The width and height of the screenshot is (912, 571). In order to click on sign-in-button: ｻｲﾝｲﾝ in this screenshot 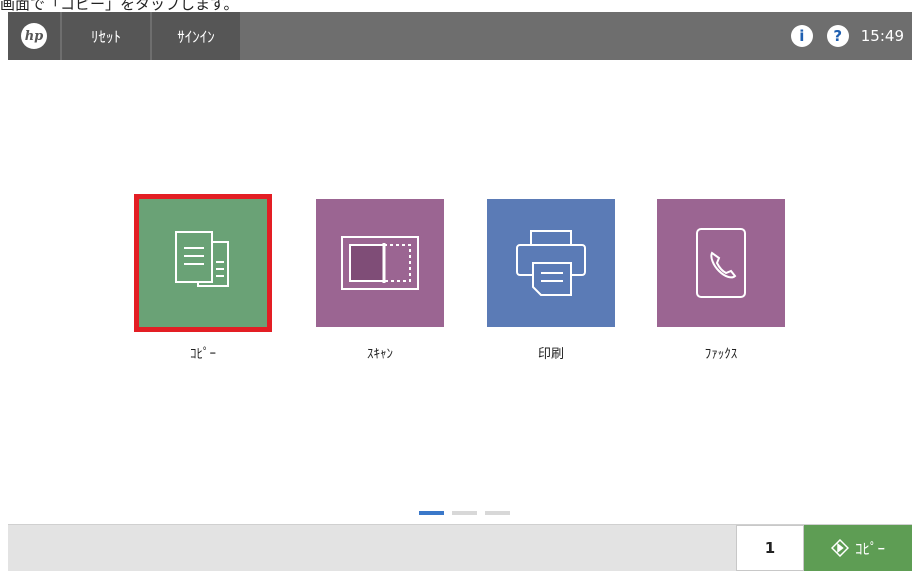, I will do `click(196, 36)`.